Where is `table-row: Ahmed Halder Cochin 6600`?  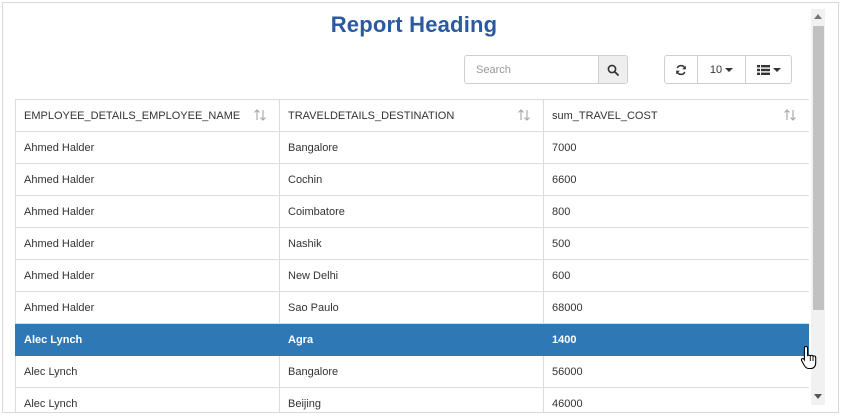 table-row: Ahmed Halder Cochin 6600 is located at coordinates (412, 179).